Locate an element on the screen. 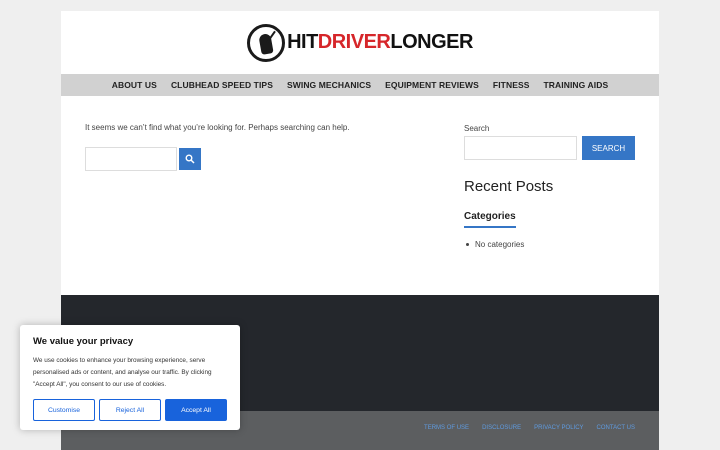 This screenshot has width=720, height=450. nav-item-clubhead-speed-tips: CLUBHEAD SPEED TIPS is located at coordinates (222, 85).